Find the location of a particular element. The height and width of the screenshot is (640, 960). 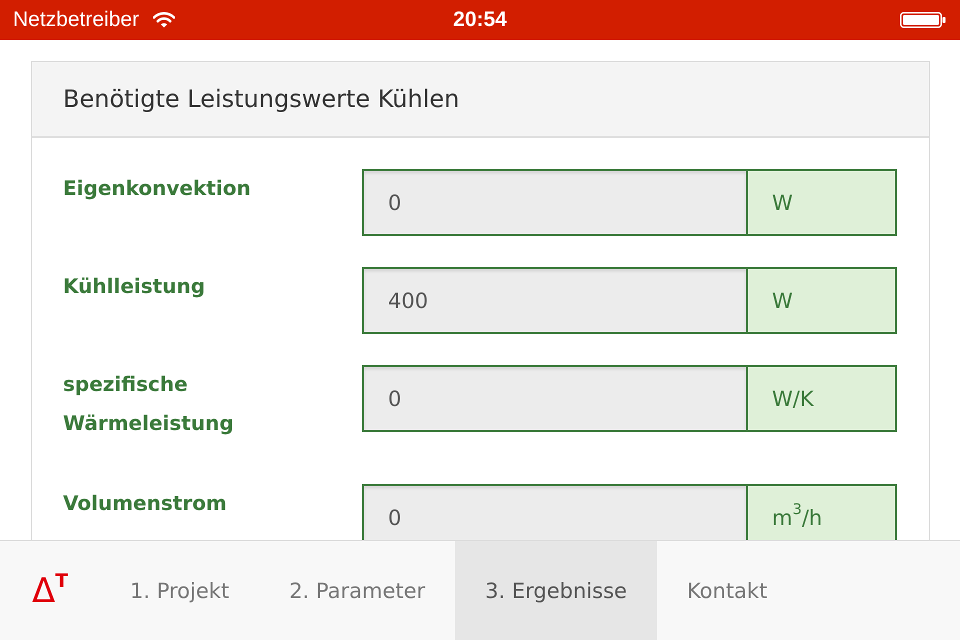

field-label: Eigenkonvektion is located at coordinates (157, 188).